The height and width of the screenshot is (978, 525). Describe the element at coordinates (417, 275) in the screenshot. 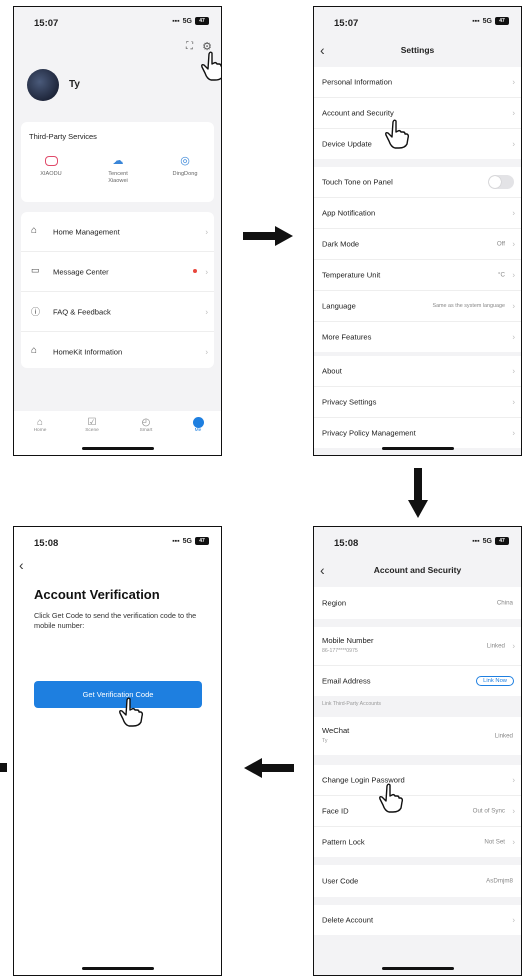

I see `settings-item-temperature-unit: Temperature Unit °C ›` at that location.